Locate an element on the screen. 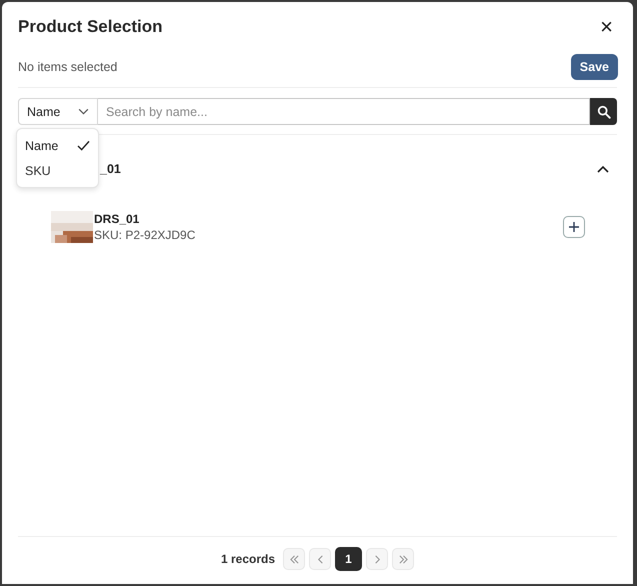  group-title: _01 is located at coordinates (110, 169).